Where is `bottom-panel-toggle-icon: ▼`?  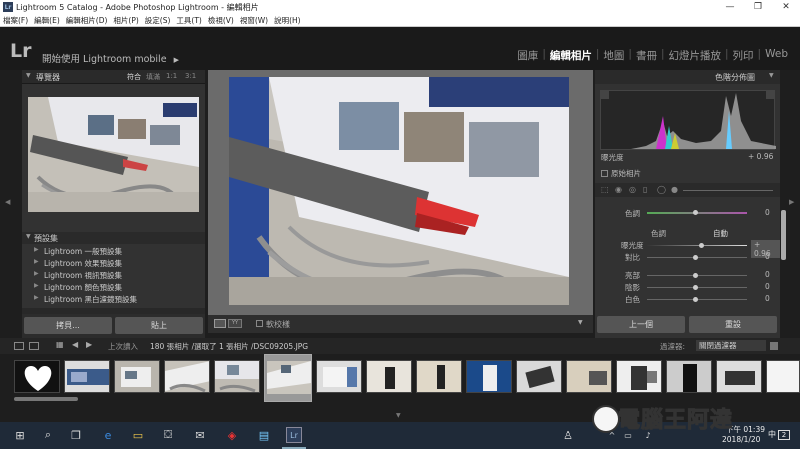 bottom-panel-toggle-icon: ▼ is located at coordinates (398, 415).